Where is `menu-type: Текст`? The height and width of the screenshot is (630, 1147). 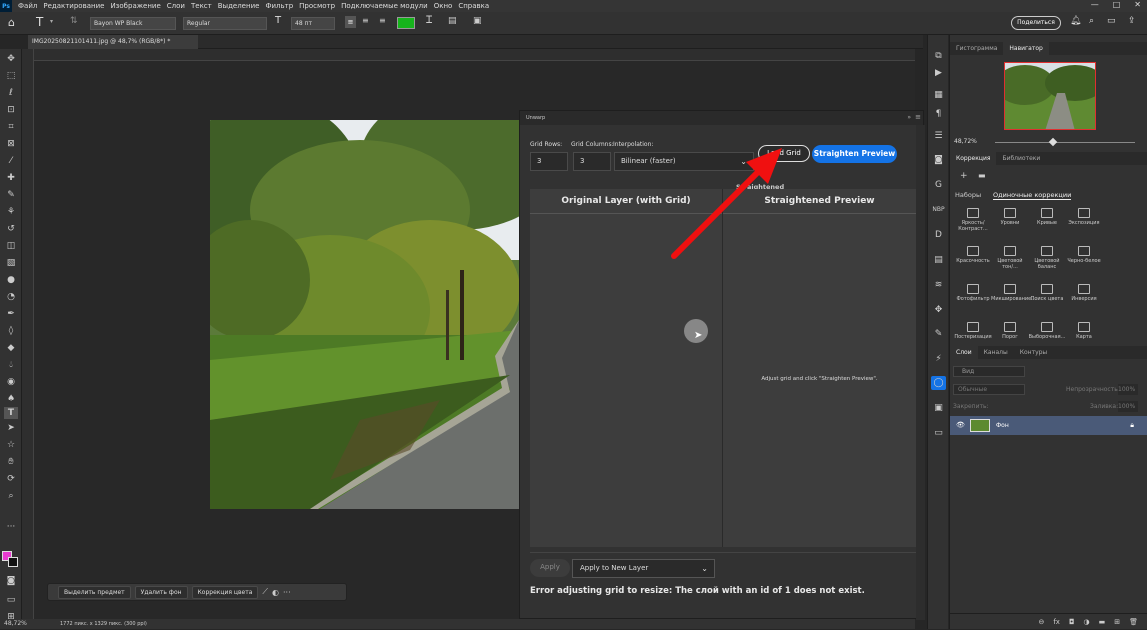 menu-type: Текст is located at coordinates (201, 6).